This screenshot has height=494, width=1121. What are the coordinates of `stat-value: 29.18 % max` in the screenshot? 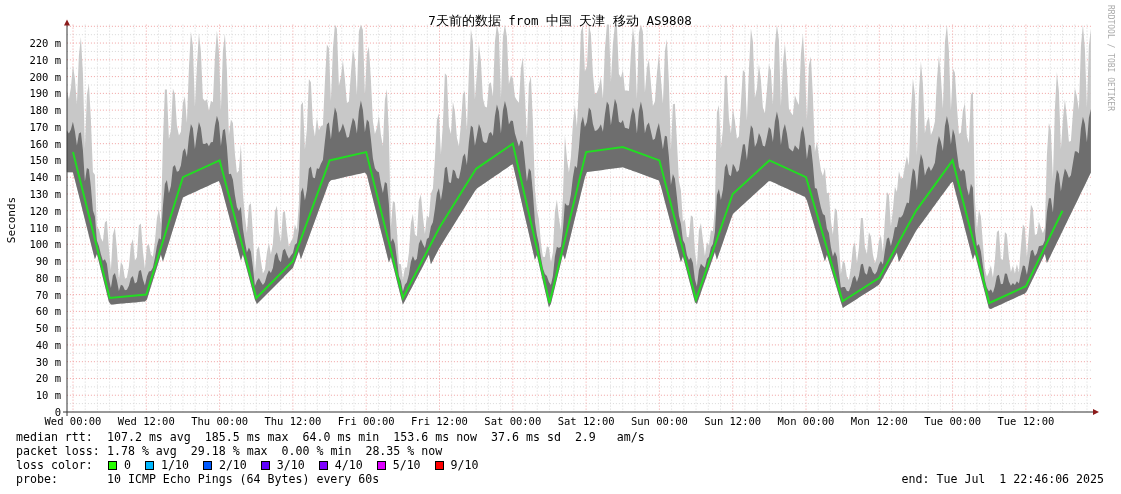 It's located at (229, 451).